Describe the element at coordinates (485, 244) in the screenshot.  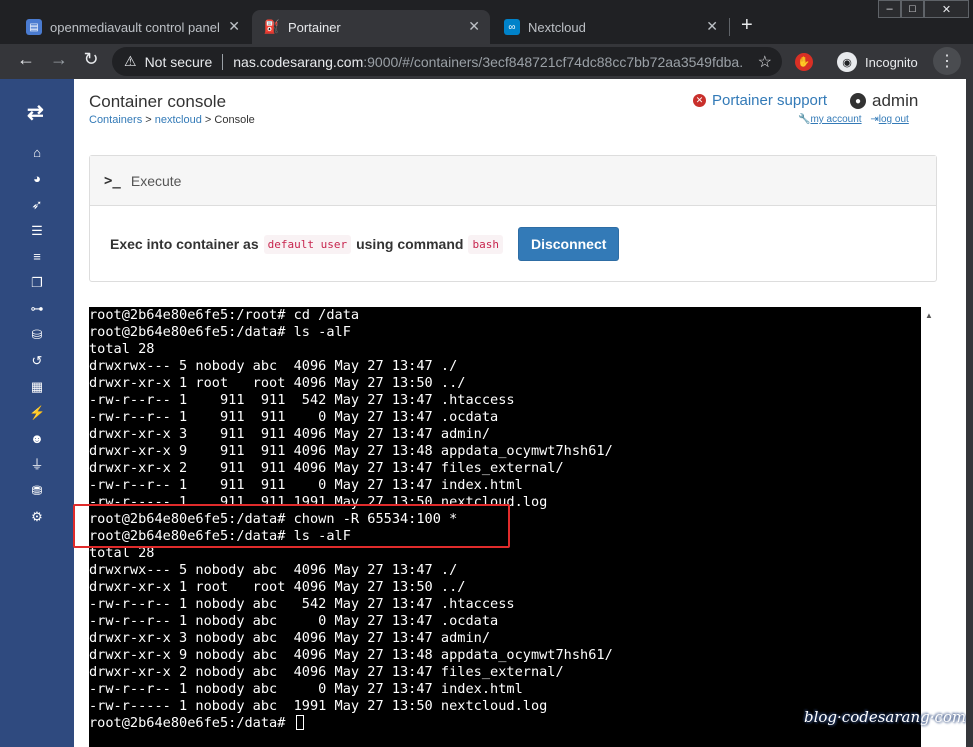
I see `command-code: bash` at that location.